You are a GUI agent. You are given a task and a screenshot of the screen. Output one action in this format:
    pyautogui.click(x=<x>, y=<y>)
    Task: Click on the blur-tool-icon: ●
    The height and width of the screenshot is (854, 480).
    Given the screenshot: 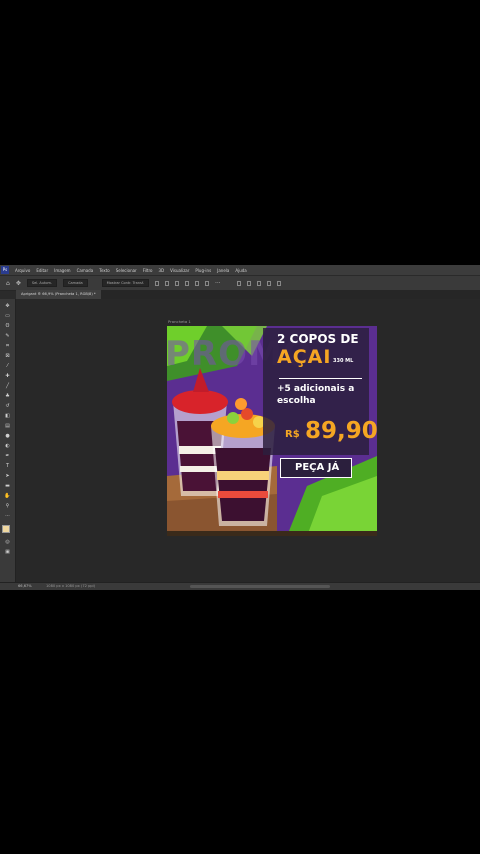 What is the action you would take?
    pyautogui.click(x=7, y=436)
    